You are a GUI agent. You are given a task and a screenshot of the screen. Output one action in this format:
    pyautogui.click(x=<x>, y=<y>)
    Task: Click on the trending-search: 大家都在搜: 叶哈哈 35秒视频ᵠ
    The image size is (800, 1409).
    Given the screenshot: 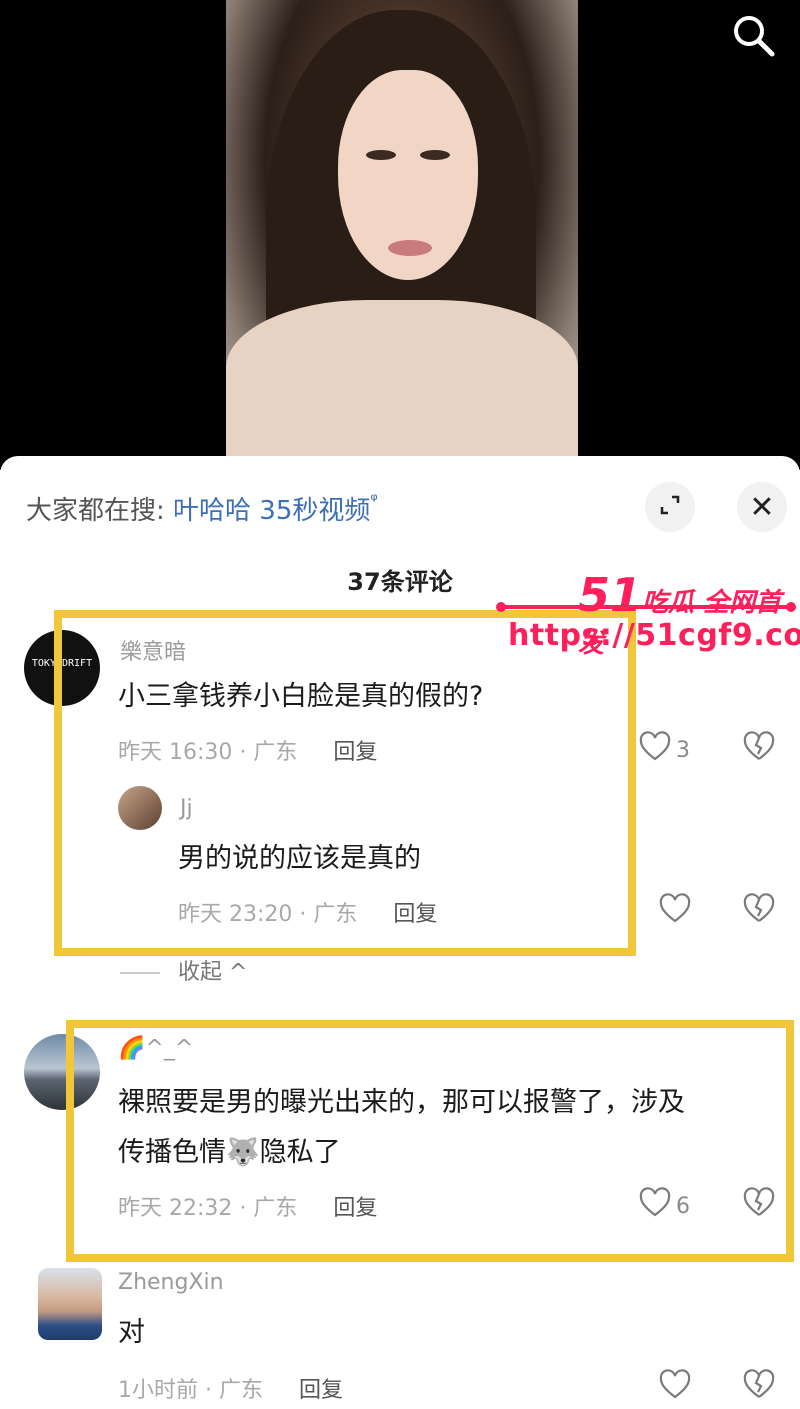 What is the action you would take?
    pyautogui.click(x=202, y=508)
    